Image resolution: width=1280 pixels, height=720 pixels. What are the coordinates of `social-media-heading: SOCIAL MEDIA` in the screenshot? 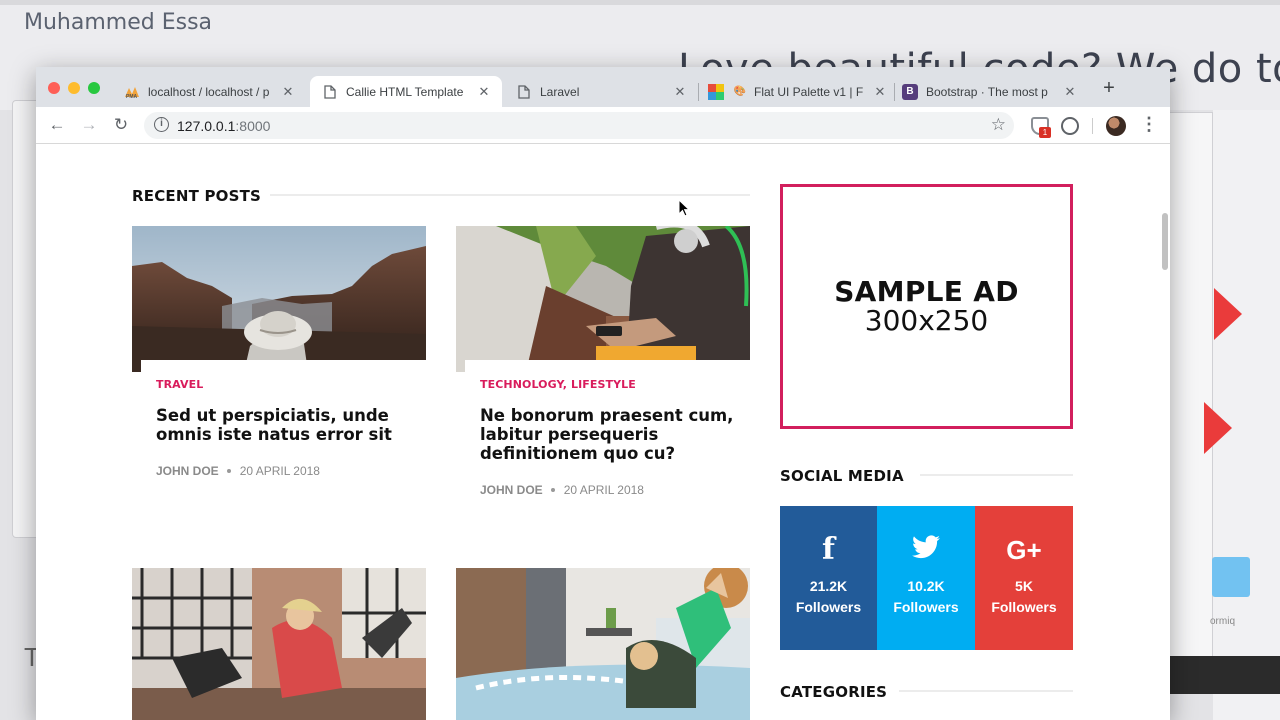 It's located at (842, 476).